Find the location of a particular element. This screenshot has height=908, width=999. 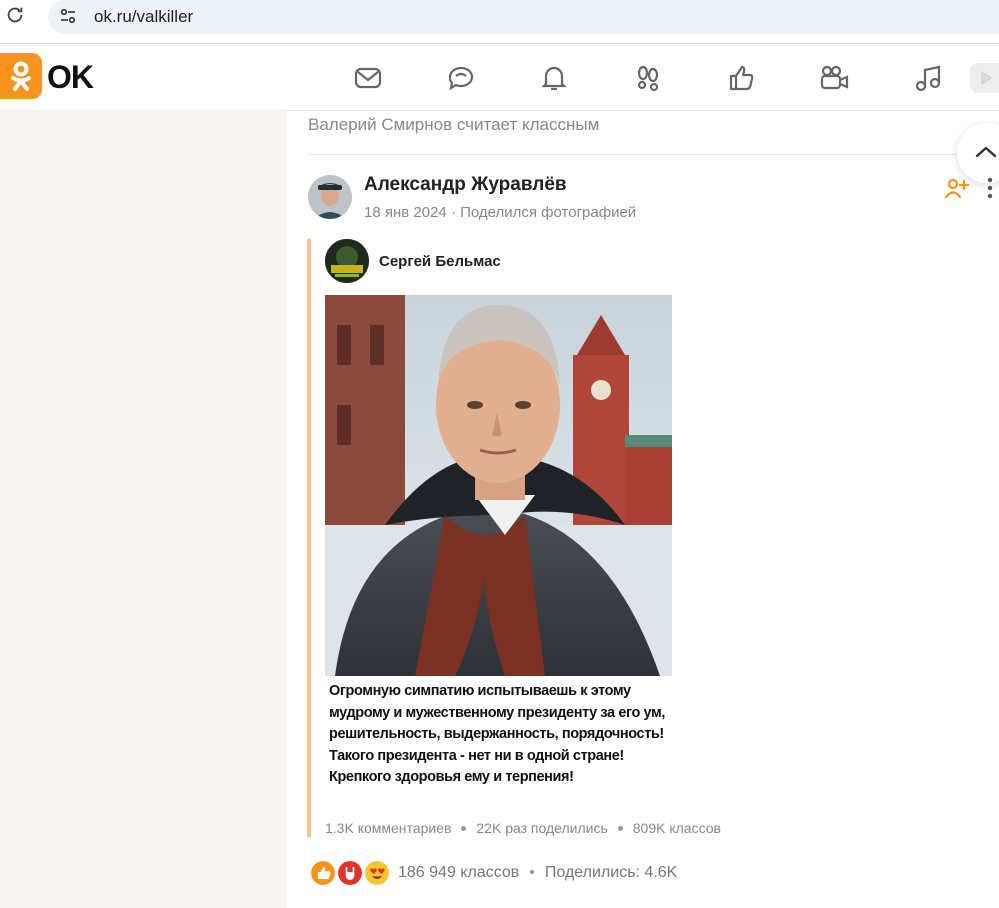

repost-likes-count: 809K классов is located at coordinates (677, 828).